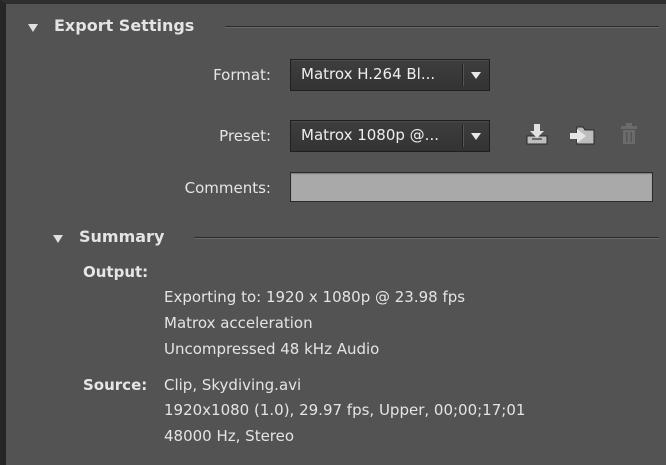  Describe the element at coordinates (124, 25) in the screenshot. I see `export-settings-title: Export Settings` at that location.